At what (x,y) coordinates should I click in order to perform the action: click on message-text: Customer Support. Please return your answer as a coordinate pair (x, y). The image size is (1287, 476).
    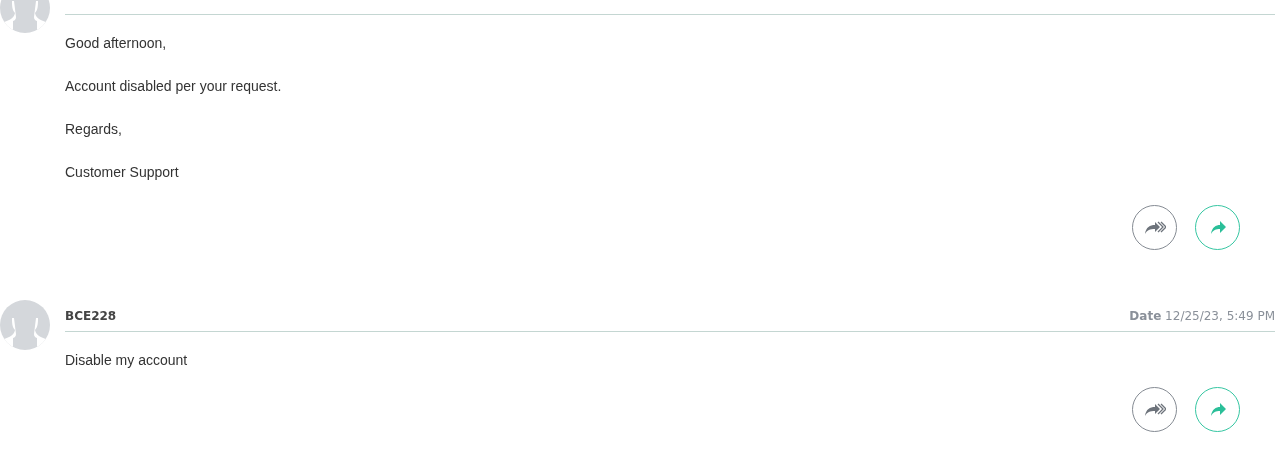
    Looking at the image, I should click on (122, 172).